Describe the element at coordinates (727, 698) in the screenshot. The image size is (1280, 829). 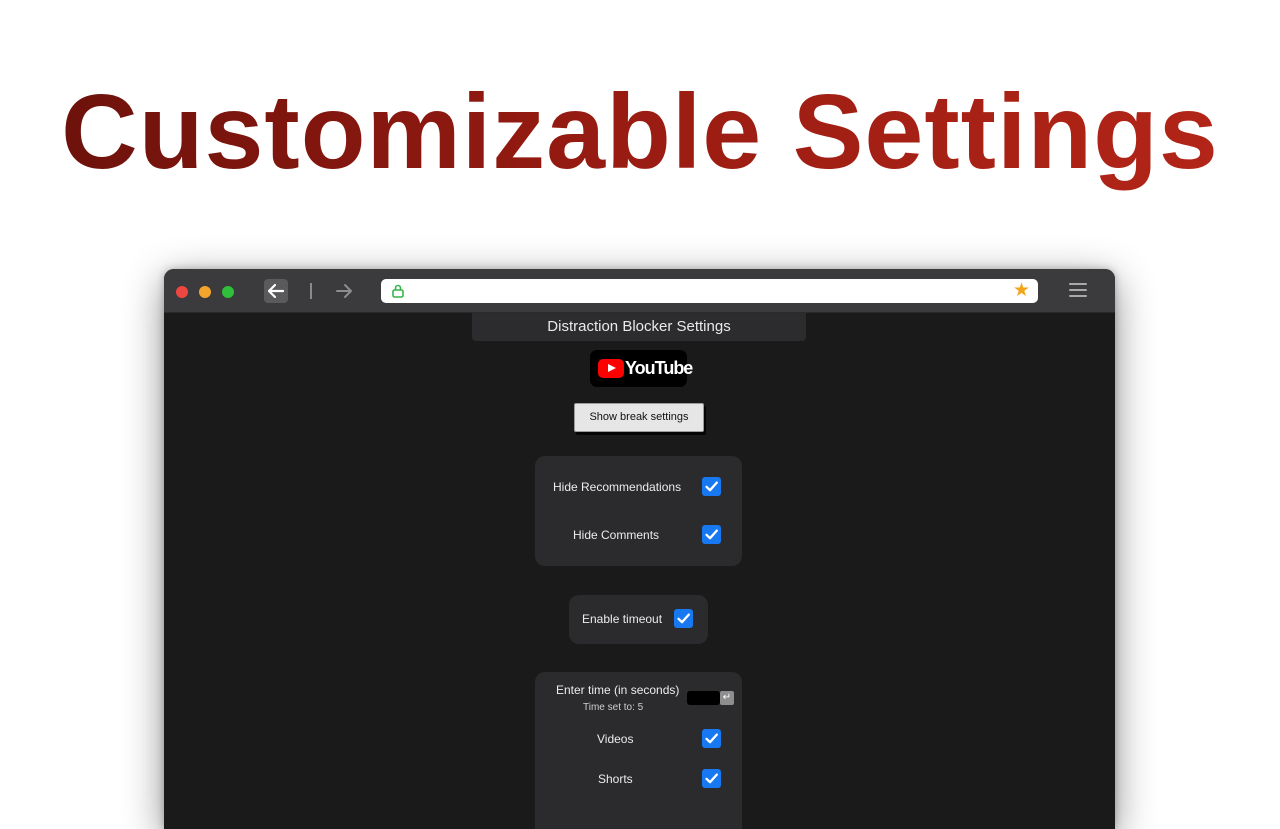
I see `enter-key-icon: ↵` at that location.